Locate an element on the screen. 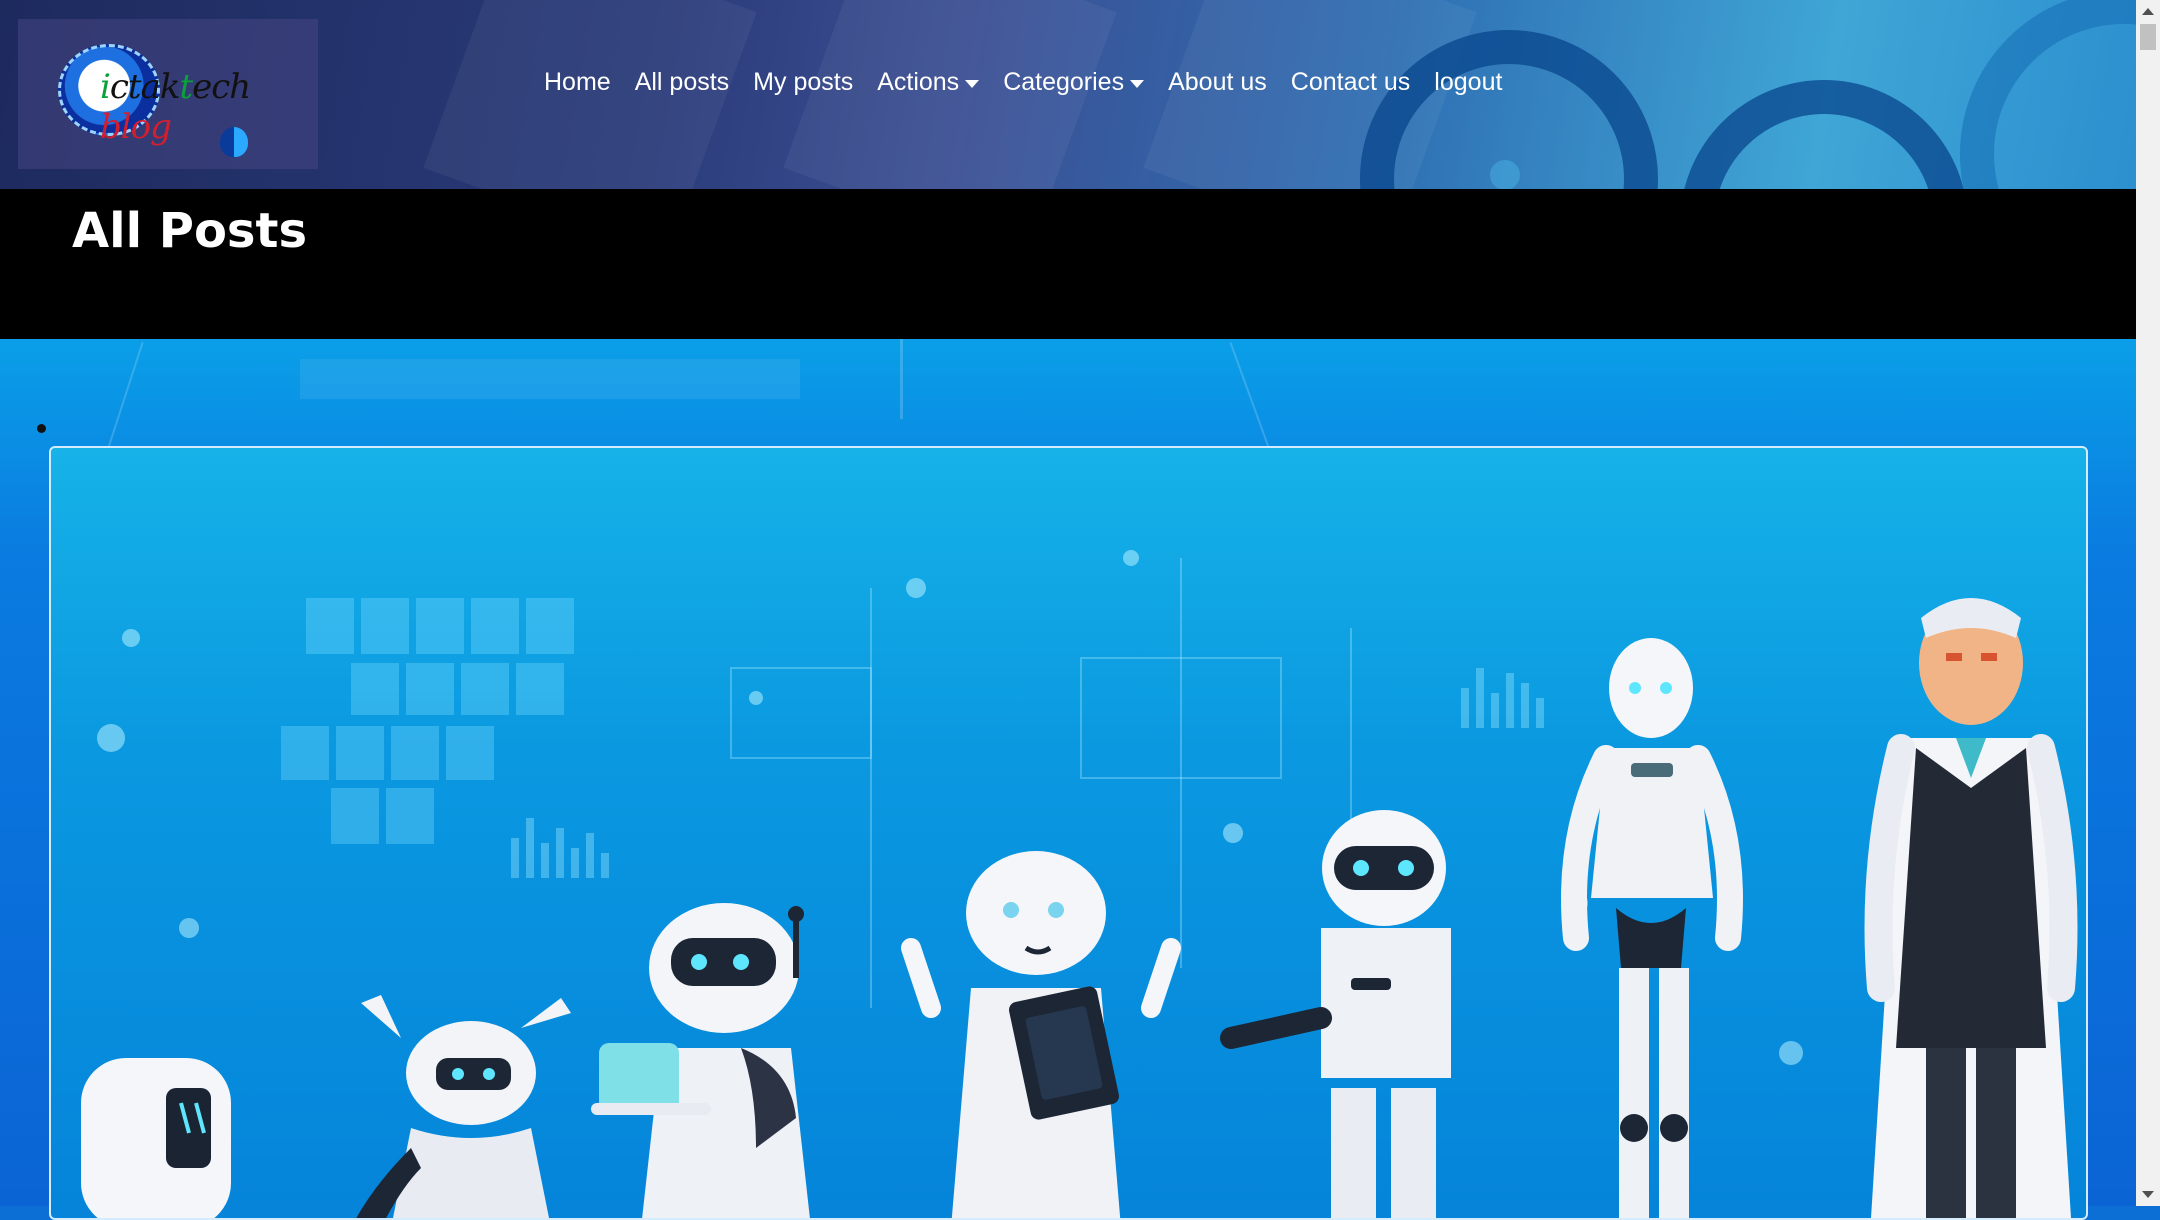  nav-about-us: About us is located at coordinates (1217, 82).